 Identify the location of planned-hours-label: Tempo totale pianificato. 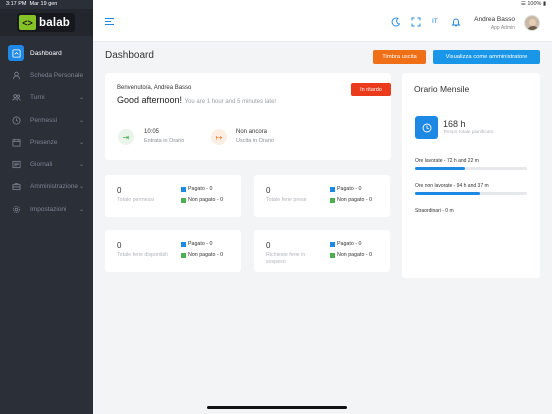
(468, 132).